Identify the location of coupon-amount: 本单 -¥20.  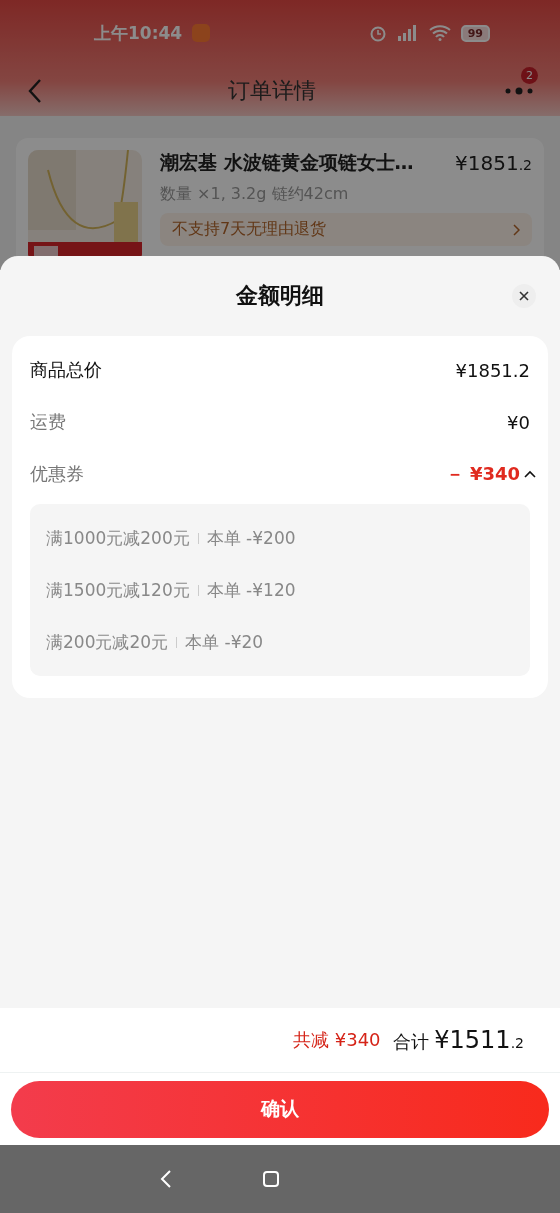
(224, 642).